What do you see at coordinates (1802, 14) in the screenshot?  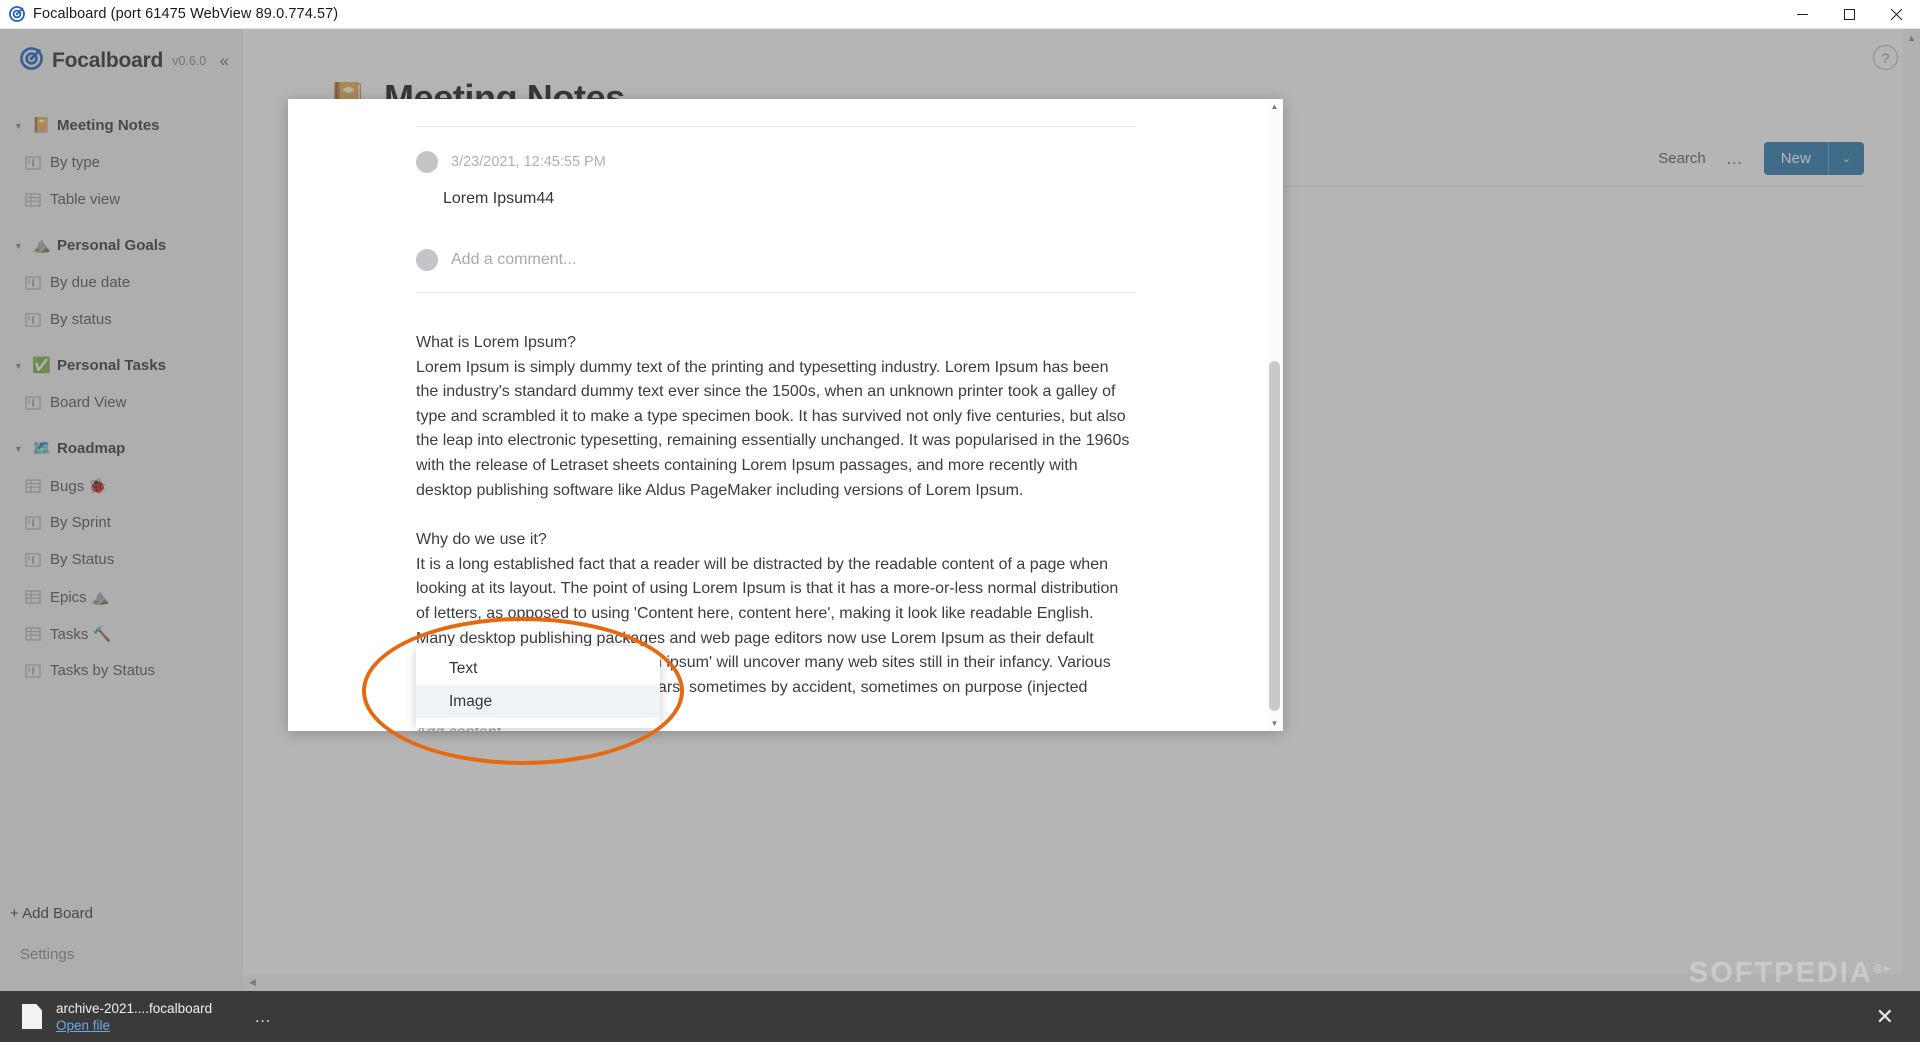 I see `minimize-button` at bounding box center [1802, 14].